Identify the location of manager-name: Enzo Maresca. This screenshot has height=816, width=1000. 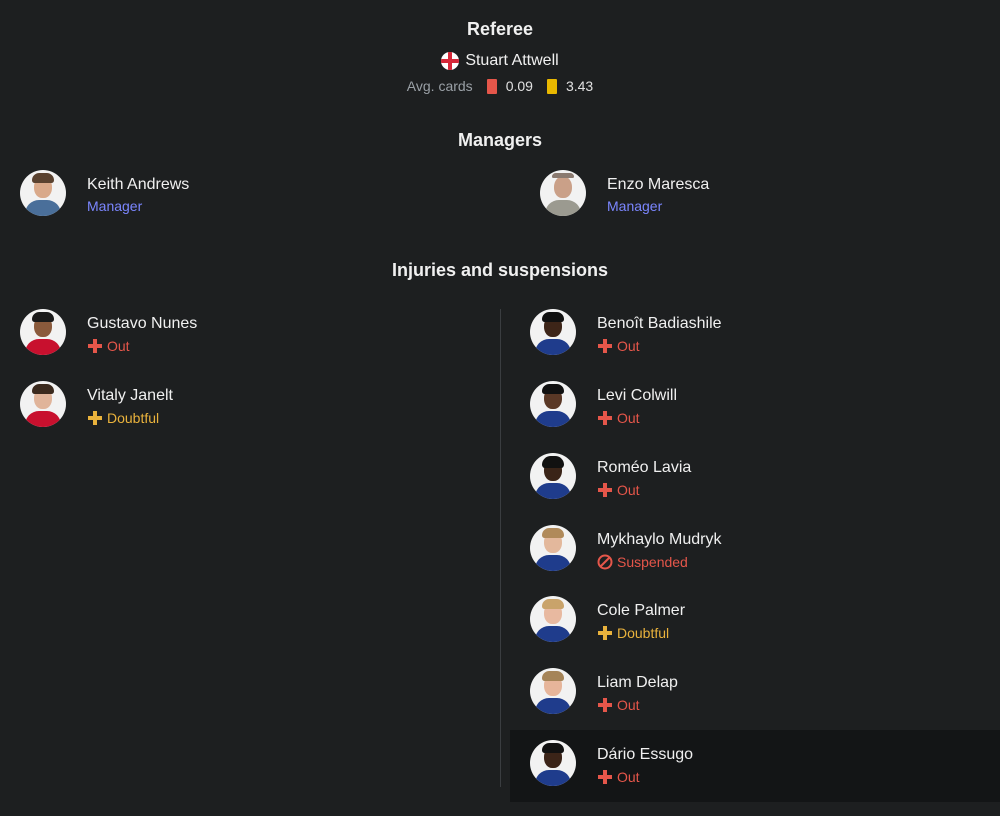
(658, 184).